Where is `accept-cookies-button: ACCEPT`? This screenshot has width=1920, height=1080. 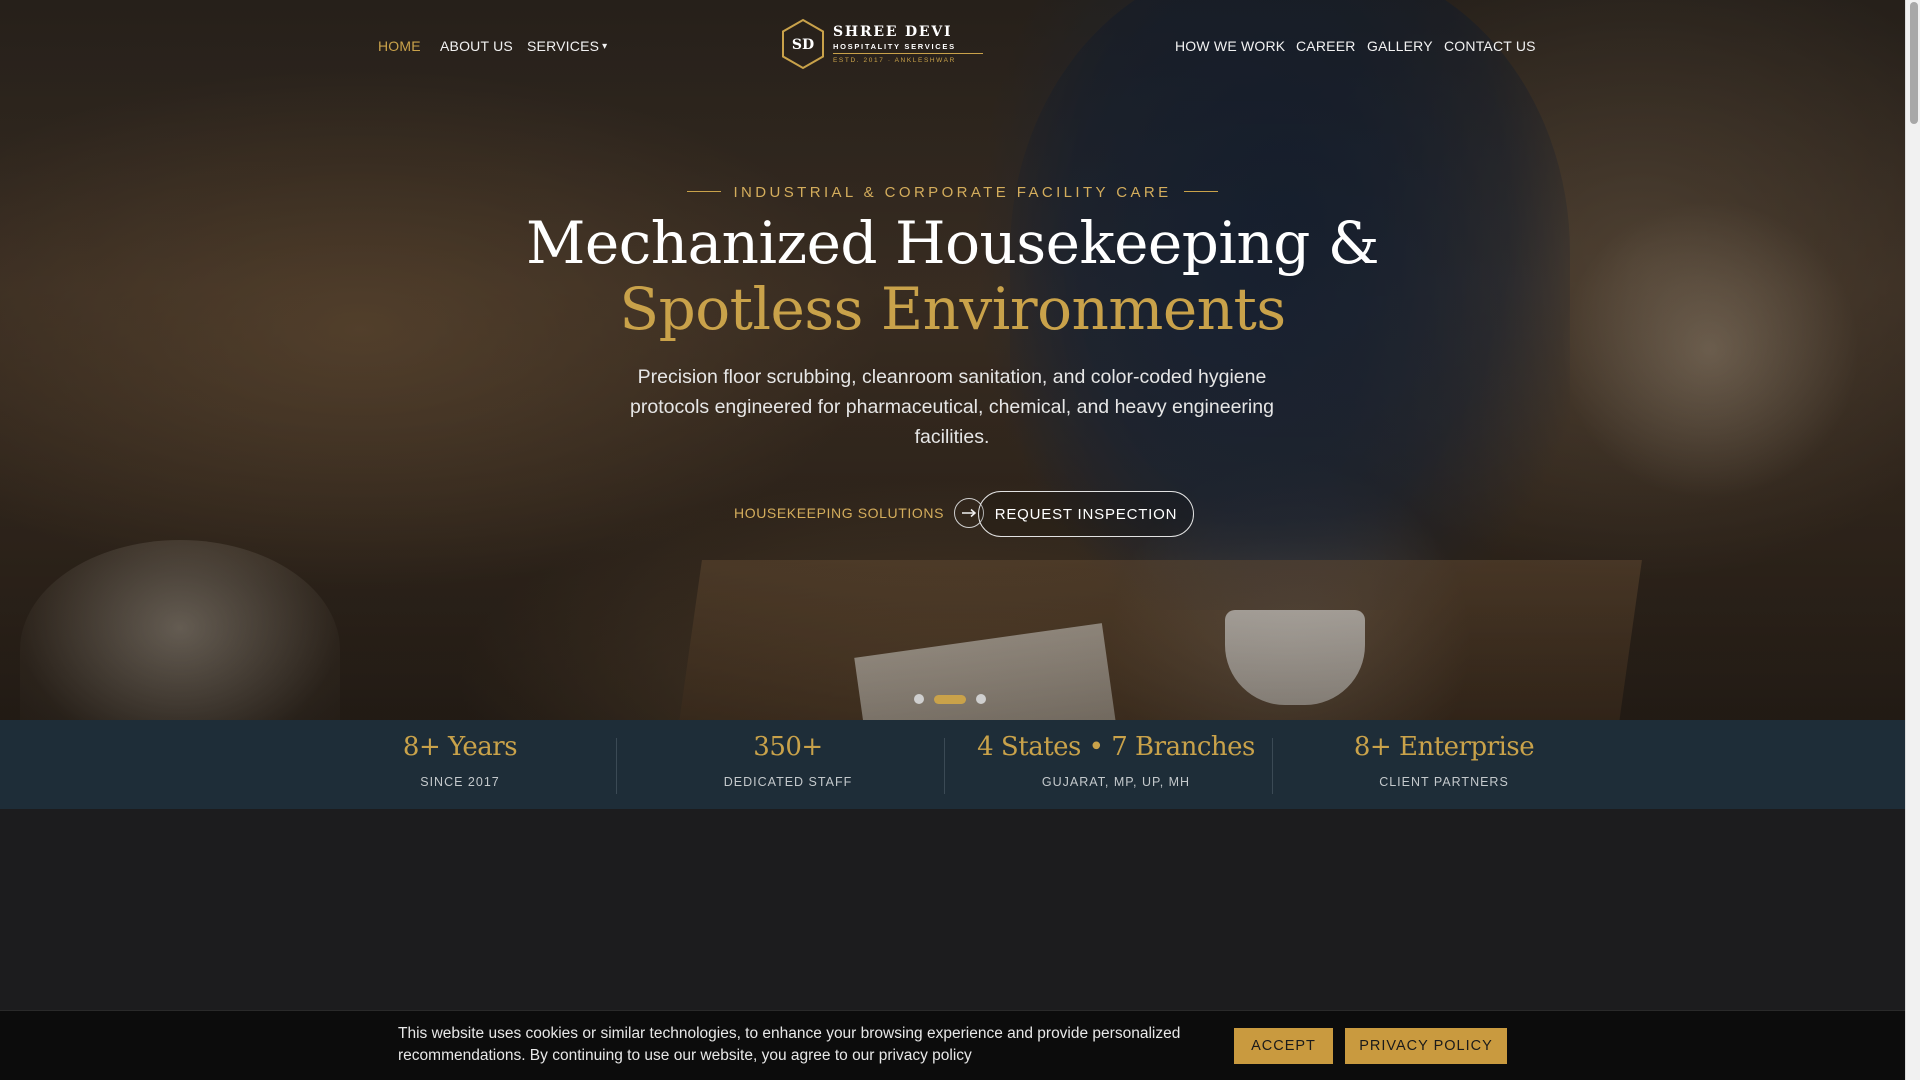 accept-cookies-button: ACCEPT is located at coordinates (1283, 1046).